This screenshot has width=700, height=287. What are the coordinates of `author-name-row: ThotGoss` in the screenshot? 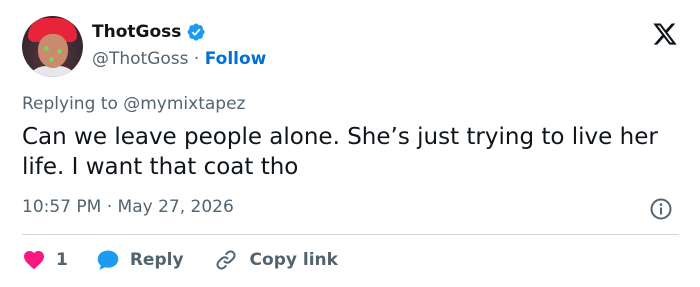 It's located at (149, 32).